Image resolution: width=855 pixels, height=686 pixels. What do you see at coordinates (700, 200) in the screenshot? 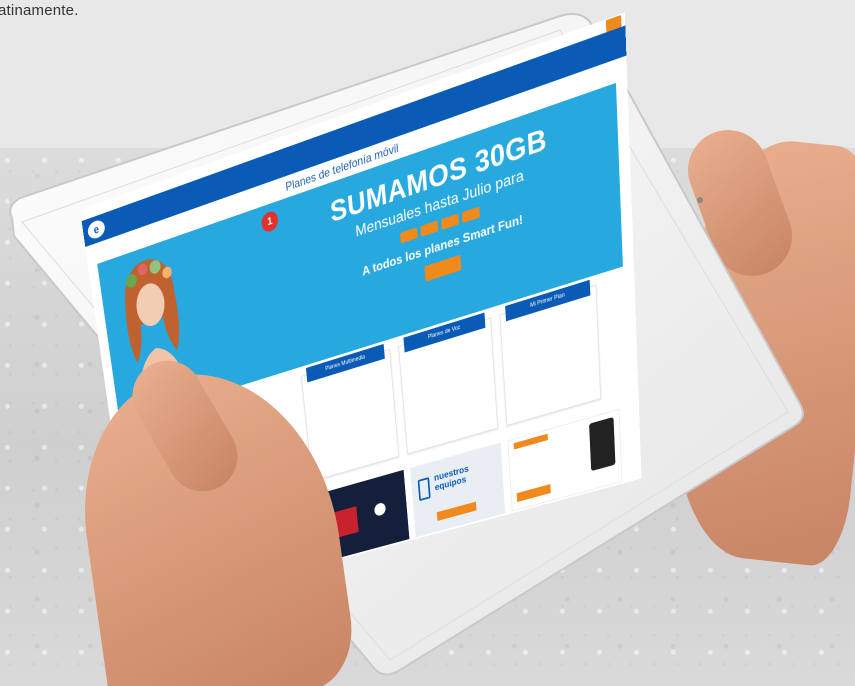
I see `camera-icon` at bounding box center [700, 200].